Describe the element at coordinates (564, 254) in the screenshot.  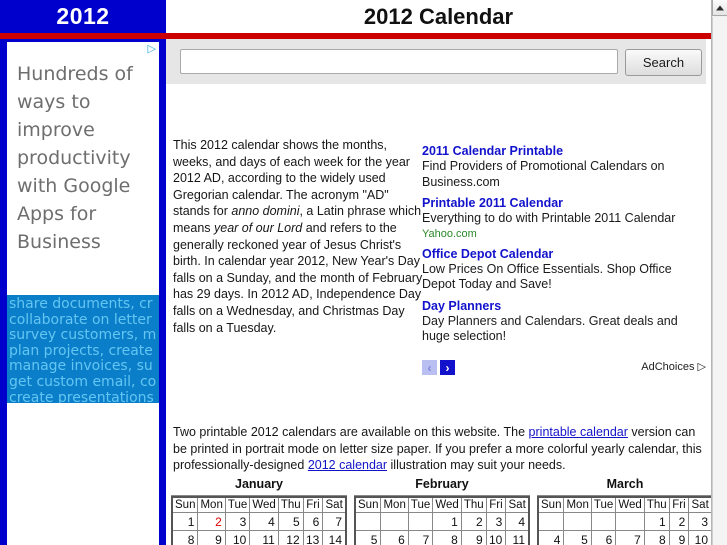
I see `ad-title-link: Office Depot Calendar` at that location.